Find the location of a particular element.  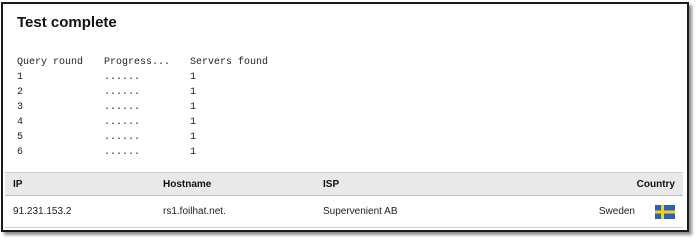

query-table-header: Query round Progress... Servers found is located at coordinates (153, 62).